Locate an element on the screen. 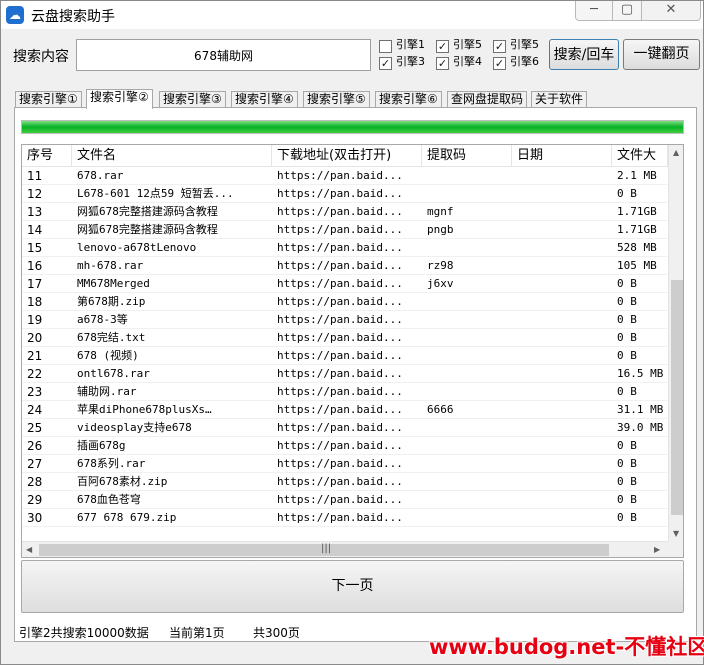  engine-checkbox-5: ✓ 引擎5 is located at coordinates (519, 47).